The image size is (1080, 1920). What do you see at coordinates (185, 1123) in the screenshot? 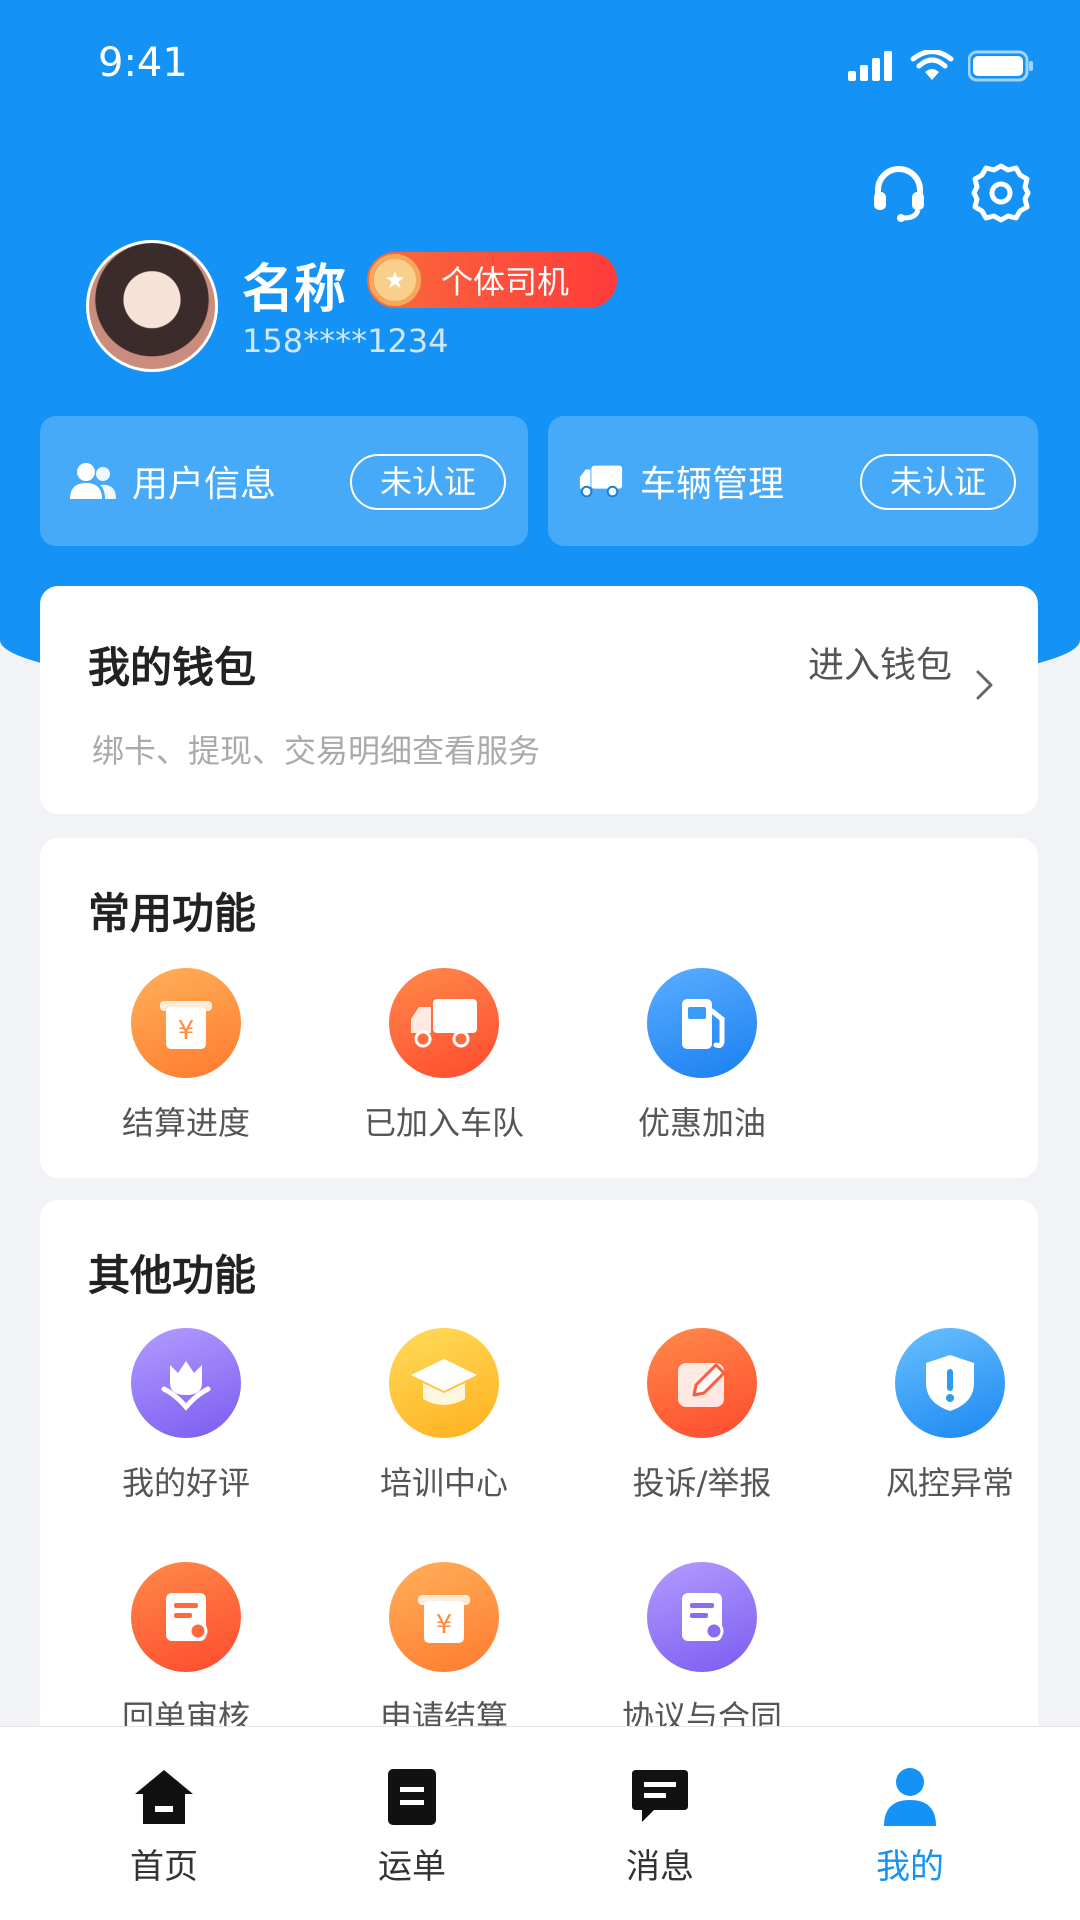
I see `function-label: 结算进度` at bounding box center [185, 1123].